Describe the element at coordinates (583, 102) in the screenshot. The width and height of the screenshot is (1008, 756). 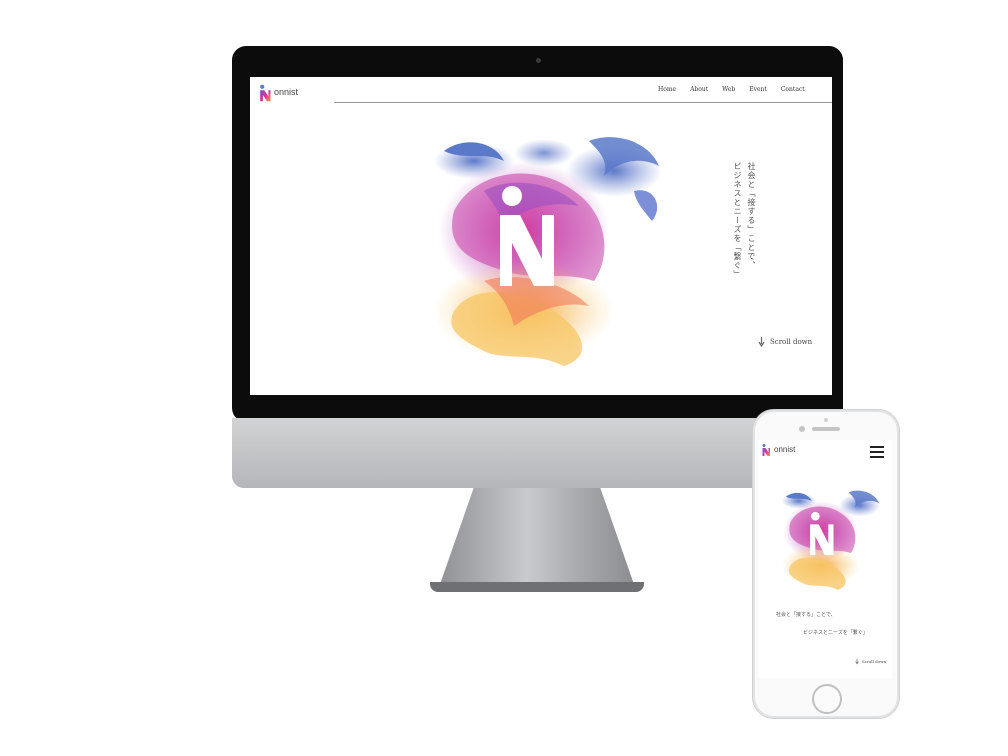
I see `nav-divider` at that location.